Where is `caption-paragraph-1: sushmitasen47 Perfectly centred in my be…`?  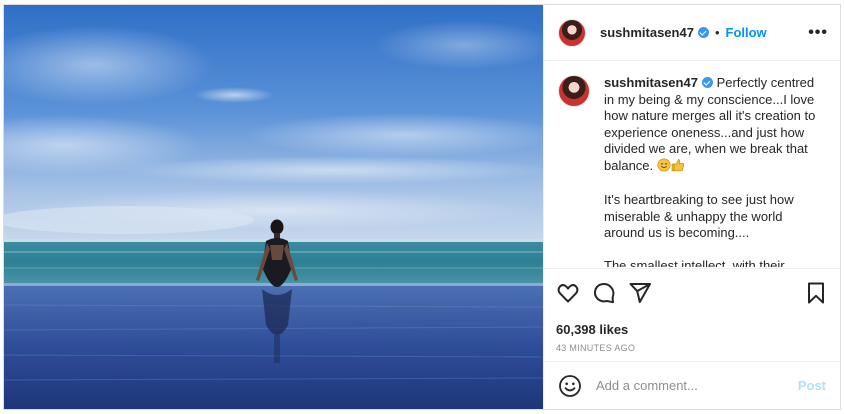
caption-paragraph-1: sushmitasen47 Perfectly centred in my be… is located at coordinates (711, 125).